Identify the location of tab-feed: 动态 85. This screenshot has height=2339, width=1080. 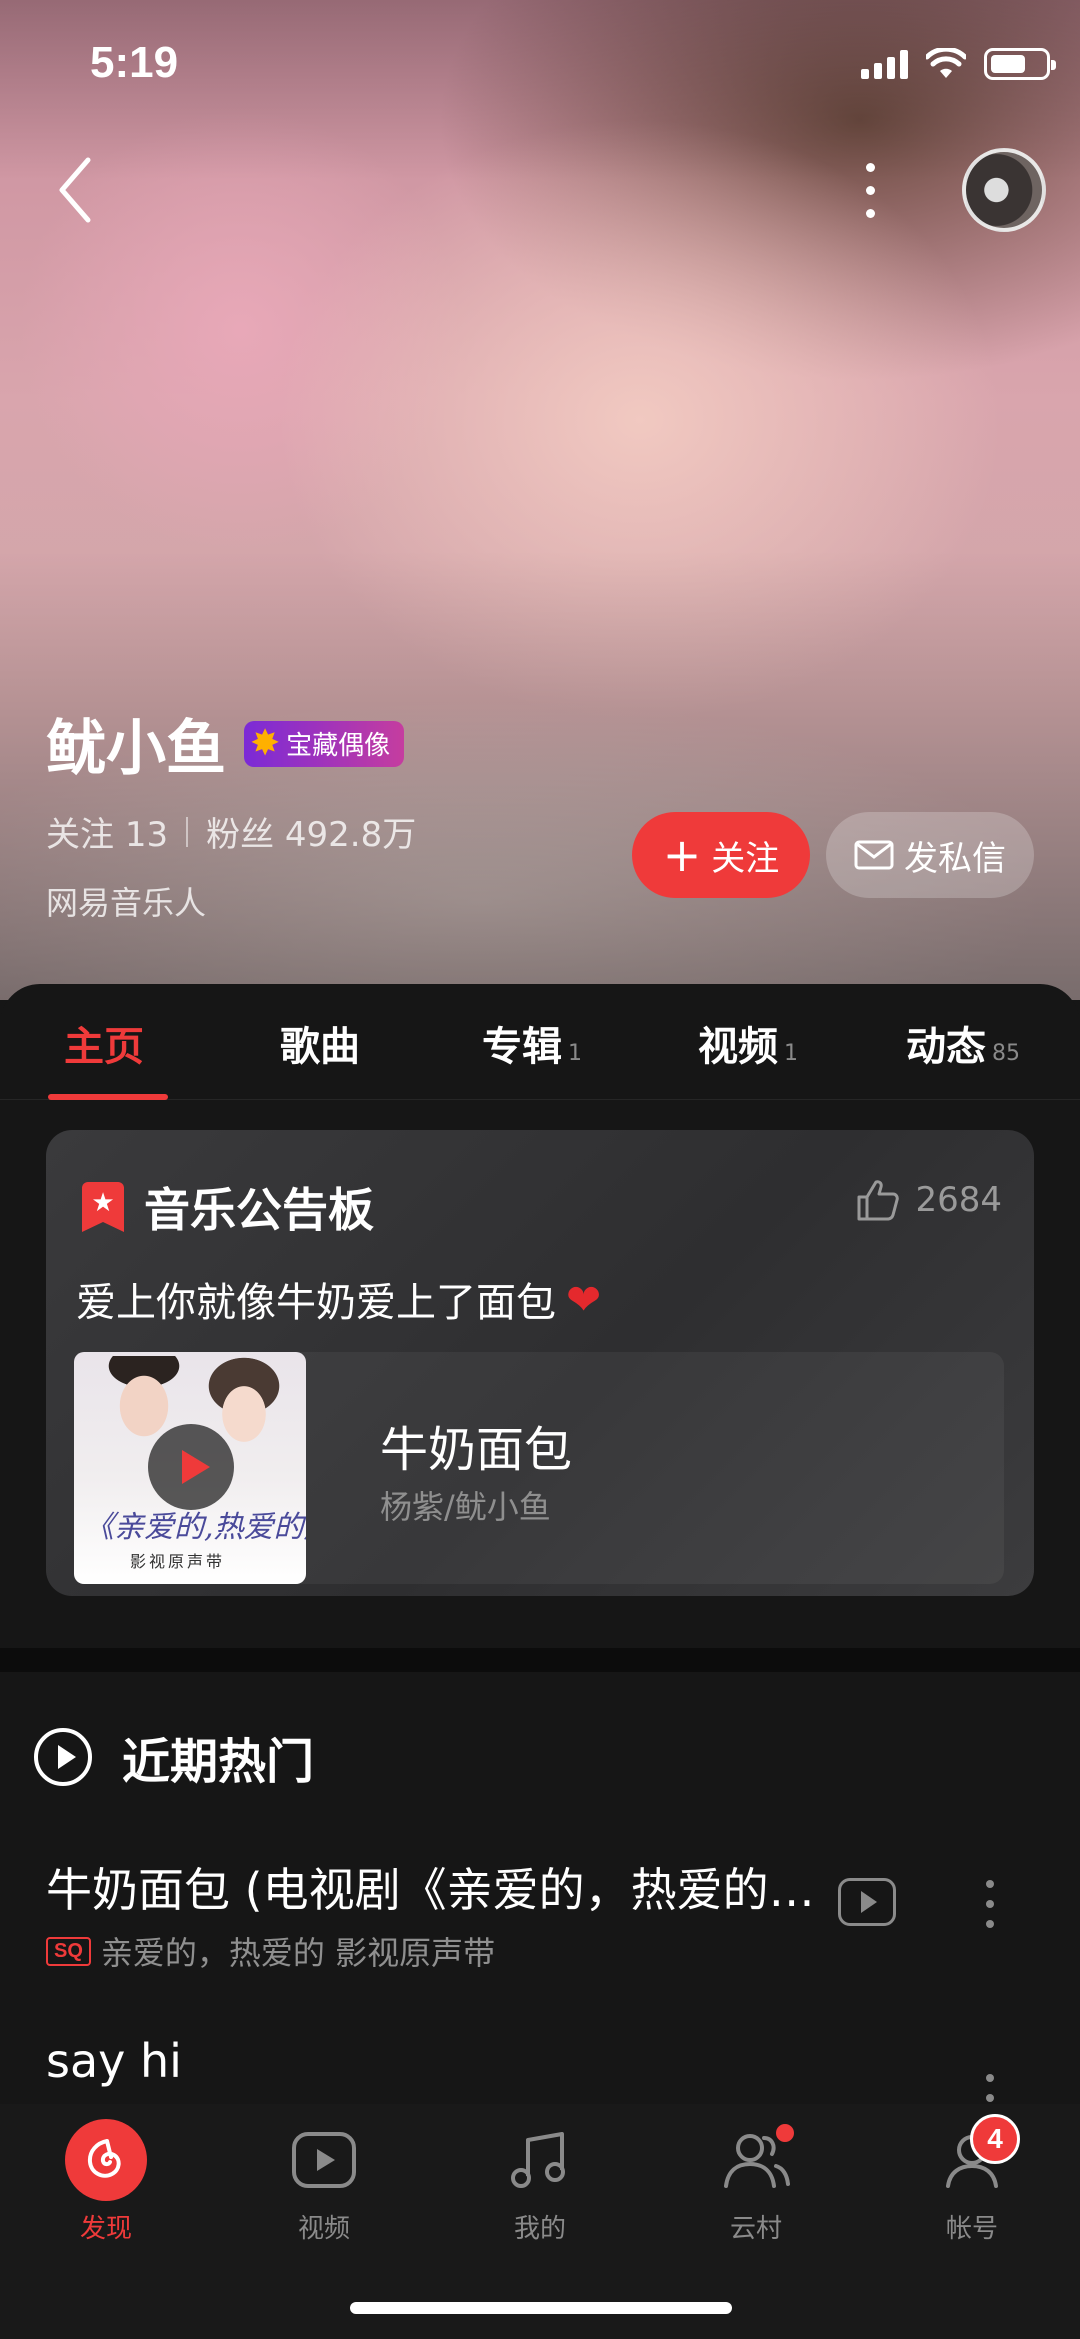
(963, 1043).